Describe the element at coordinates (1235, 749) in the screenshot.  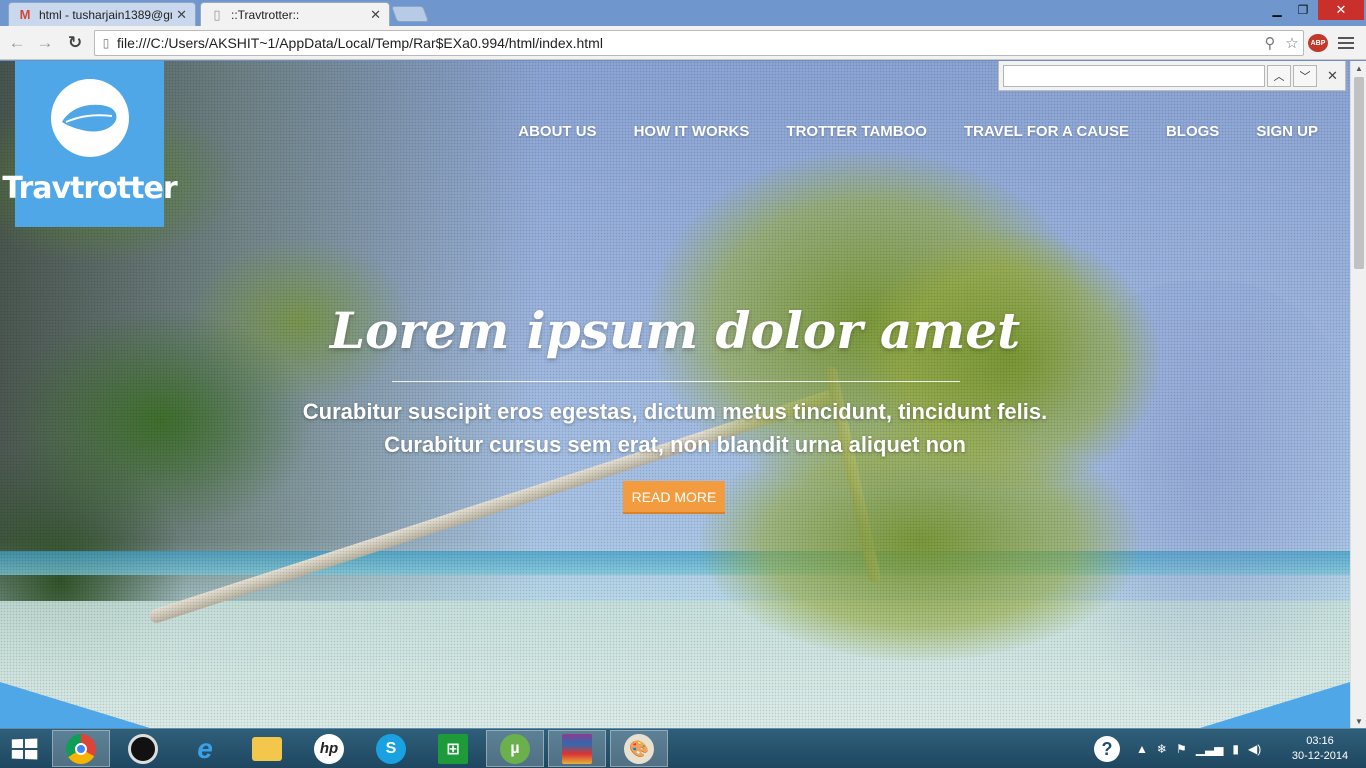
I see `battery-icon: ▮` at that location.